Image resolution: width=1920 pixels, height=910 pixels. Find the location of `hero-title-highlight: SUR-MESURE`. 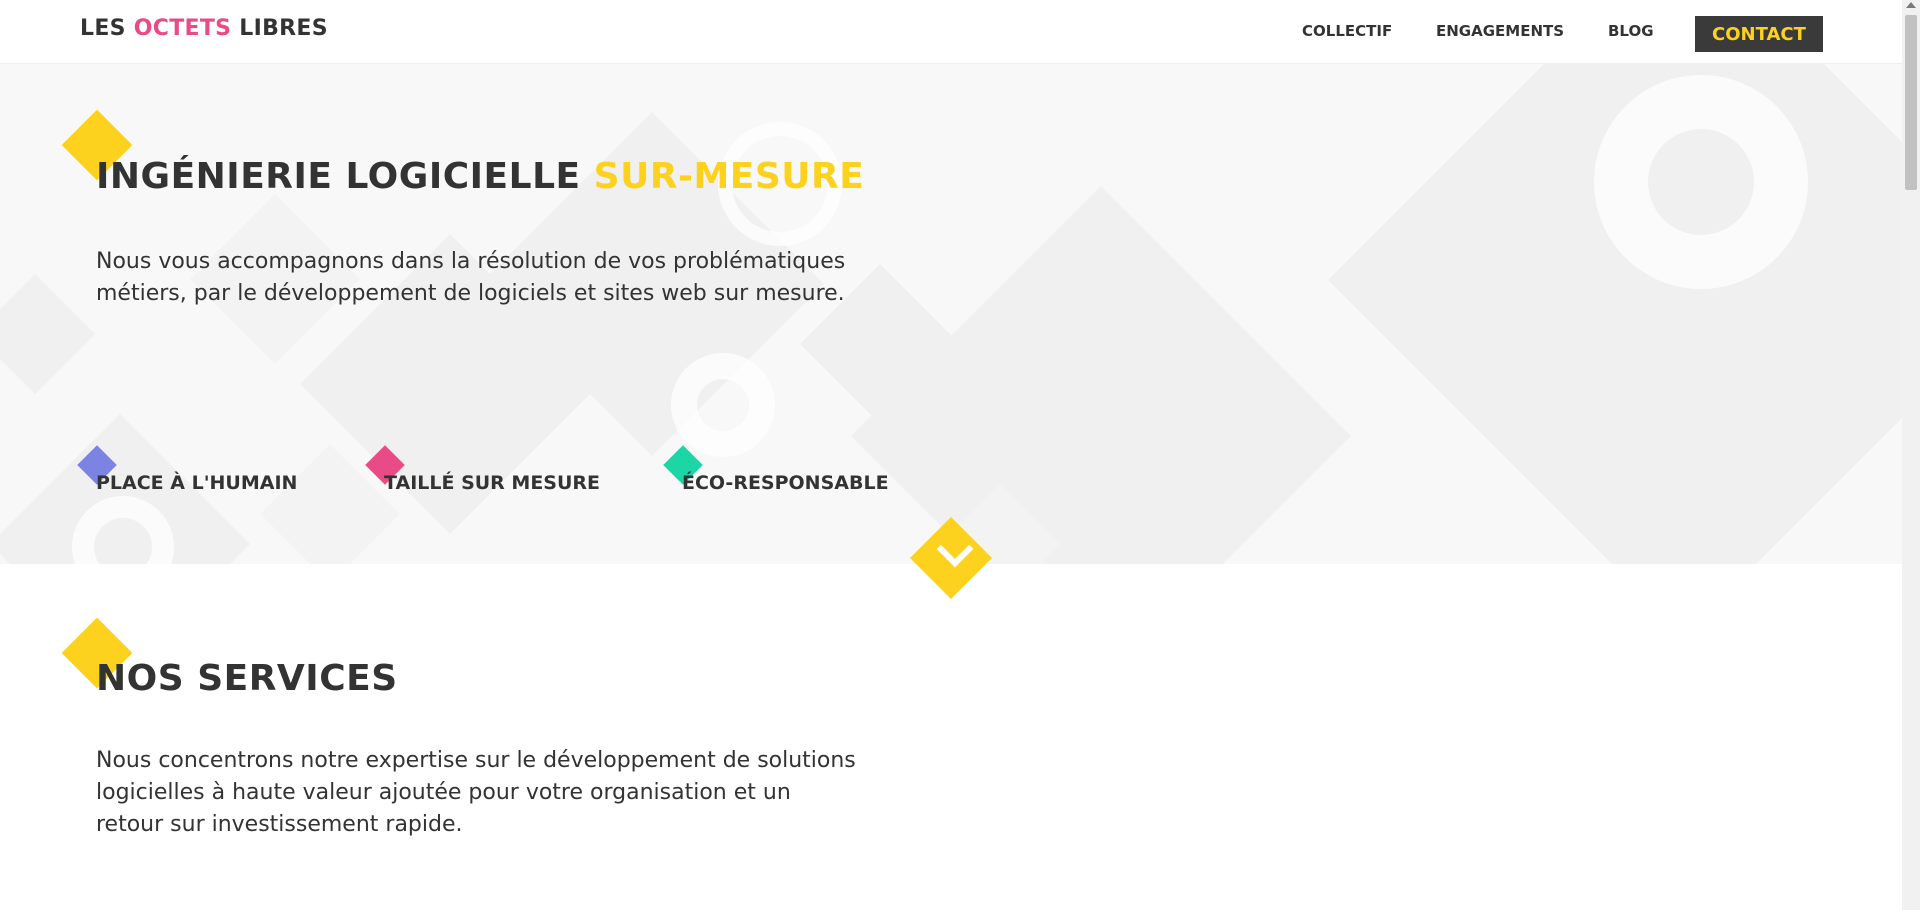

hero-title-highlight: SUR-MESURE is located at coordinates (729, 176).